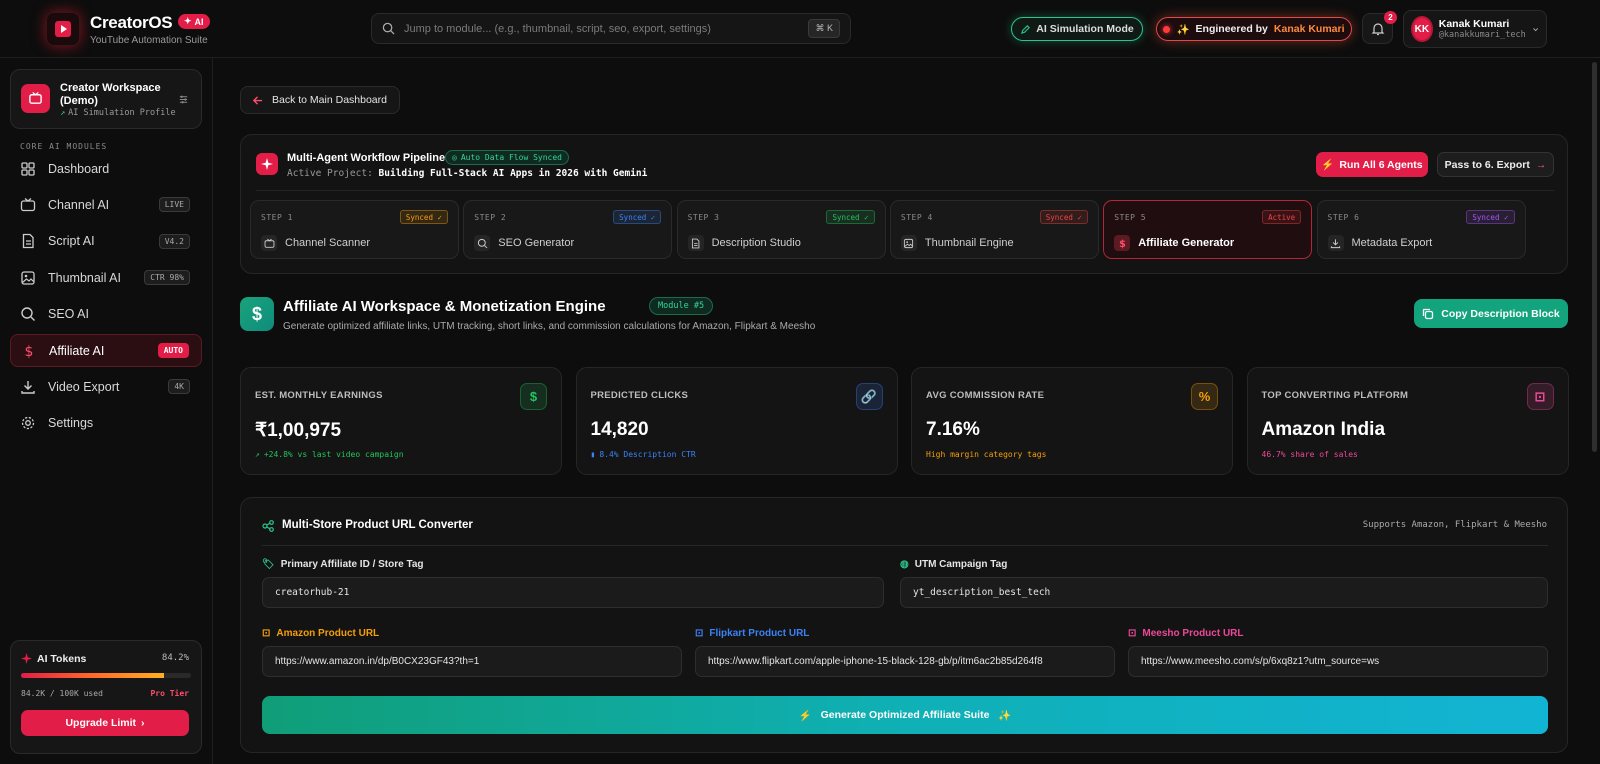 The height and width of the screenshot is (764, 1600). Describe the element at coordinates (1186, 633) in the screenshot. I see `meesho-url-label: ⊡ Meesho Product URL` at that location.